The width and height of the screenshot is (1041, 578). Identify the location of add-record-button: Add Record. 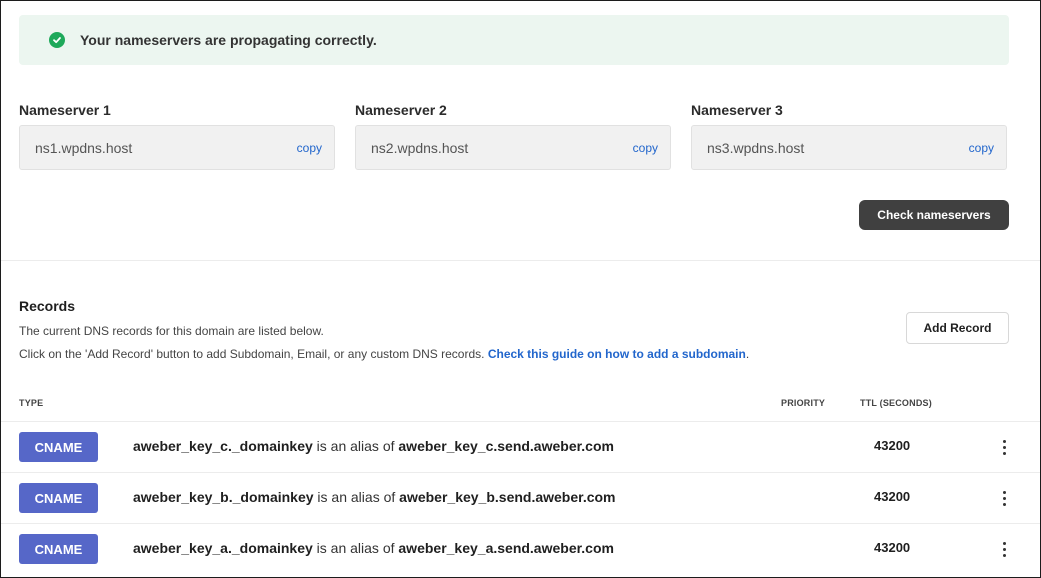
(957, 328).